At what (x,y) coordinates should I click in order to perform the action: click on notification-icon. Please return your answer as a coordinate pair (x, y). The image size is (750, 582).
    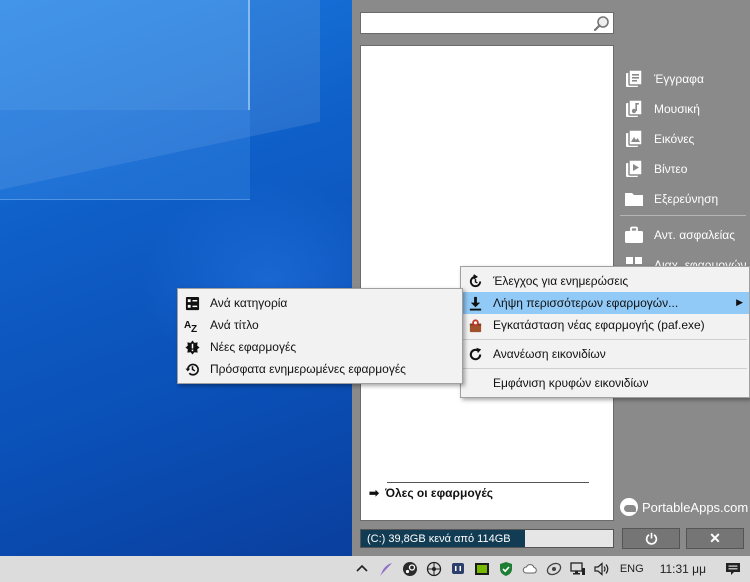
    Looking at the image, I should click on (733, 569).